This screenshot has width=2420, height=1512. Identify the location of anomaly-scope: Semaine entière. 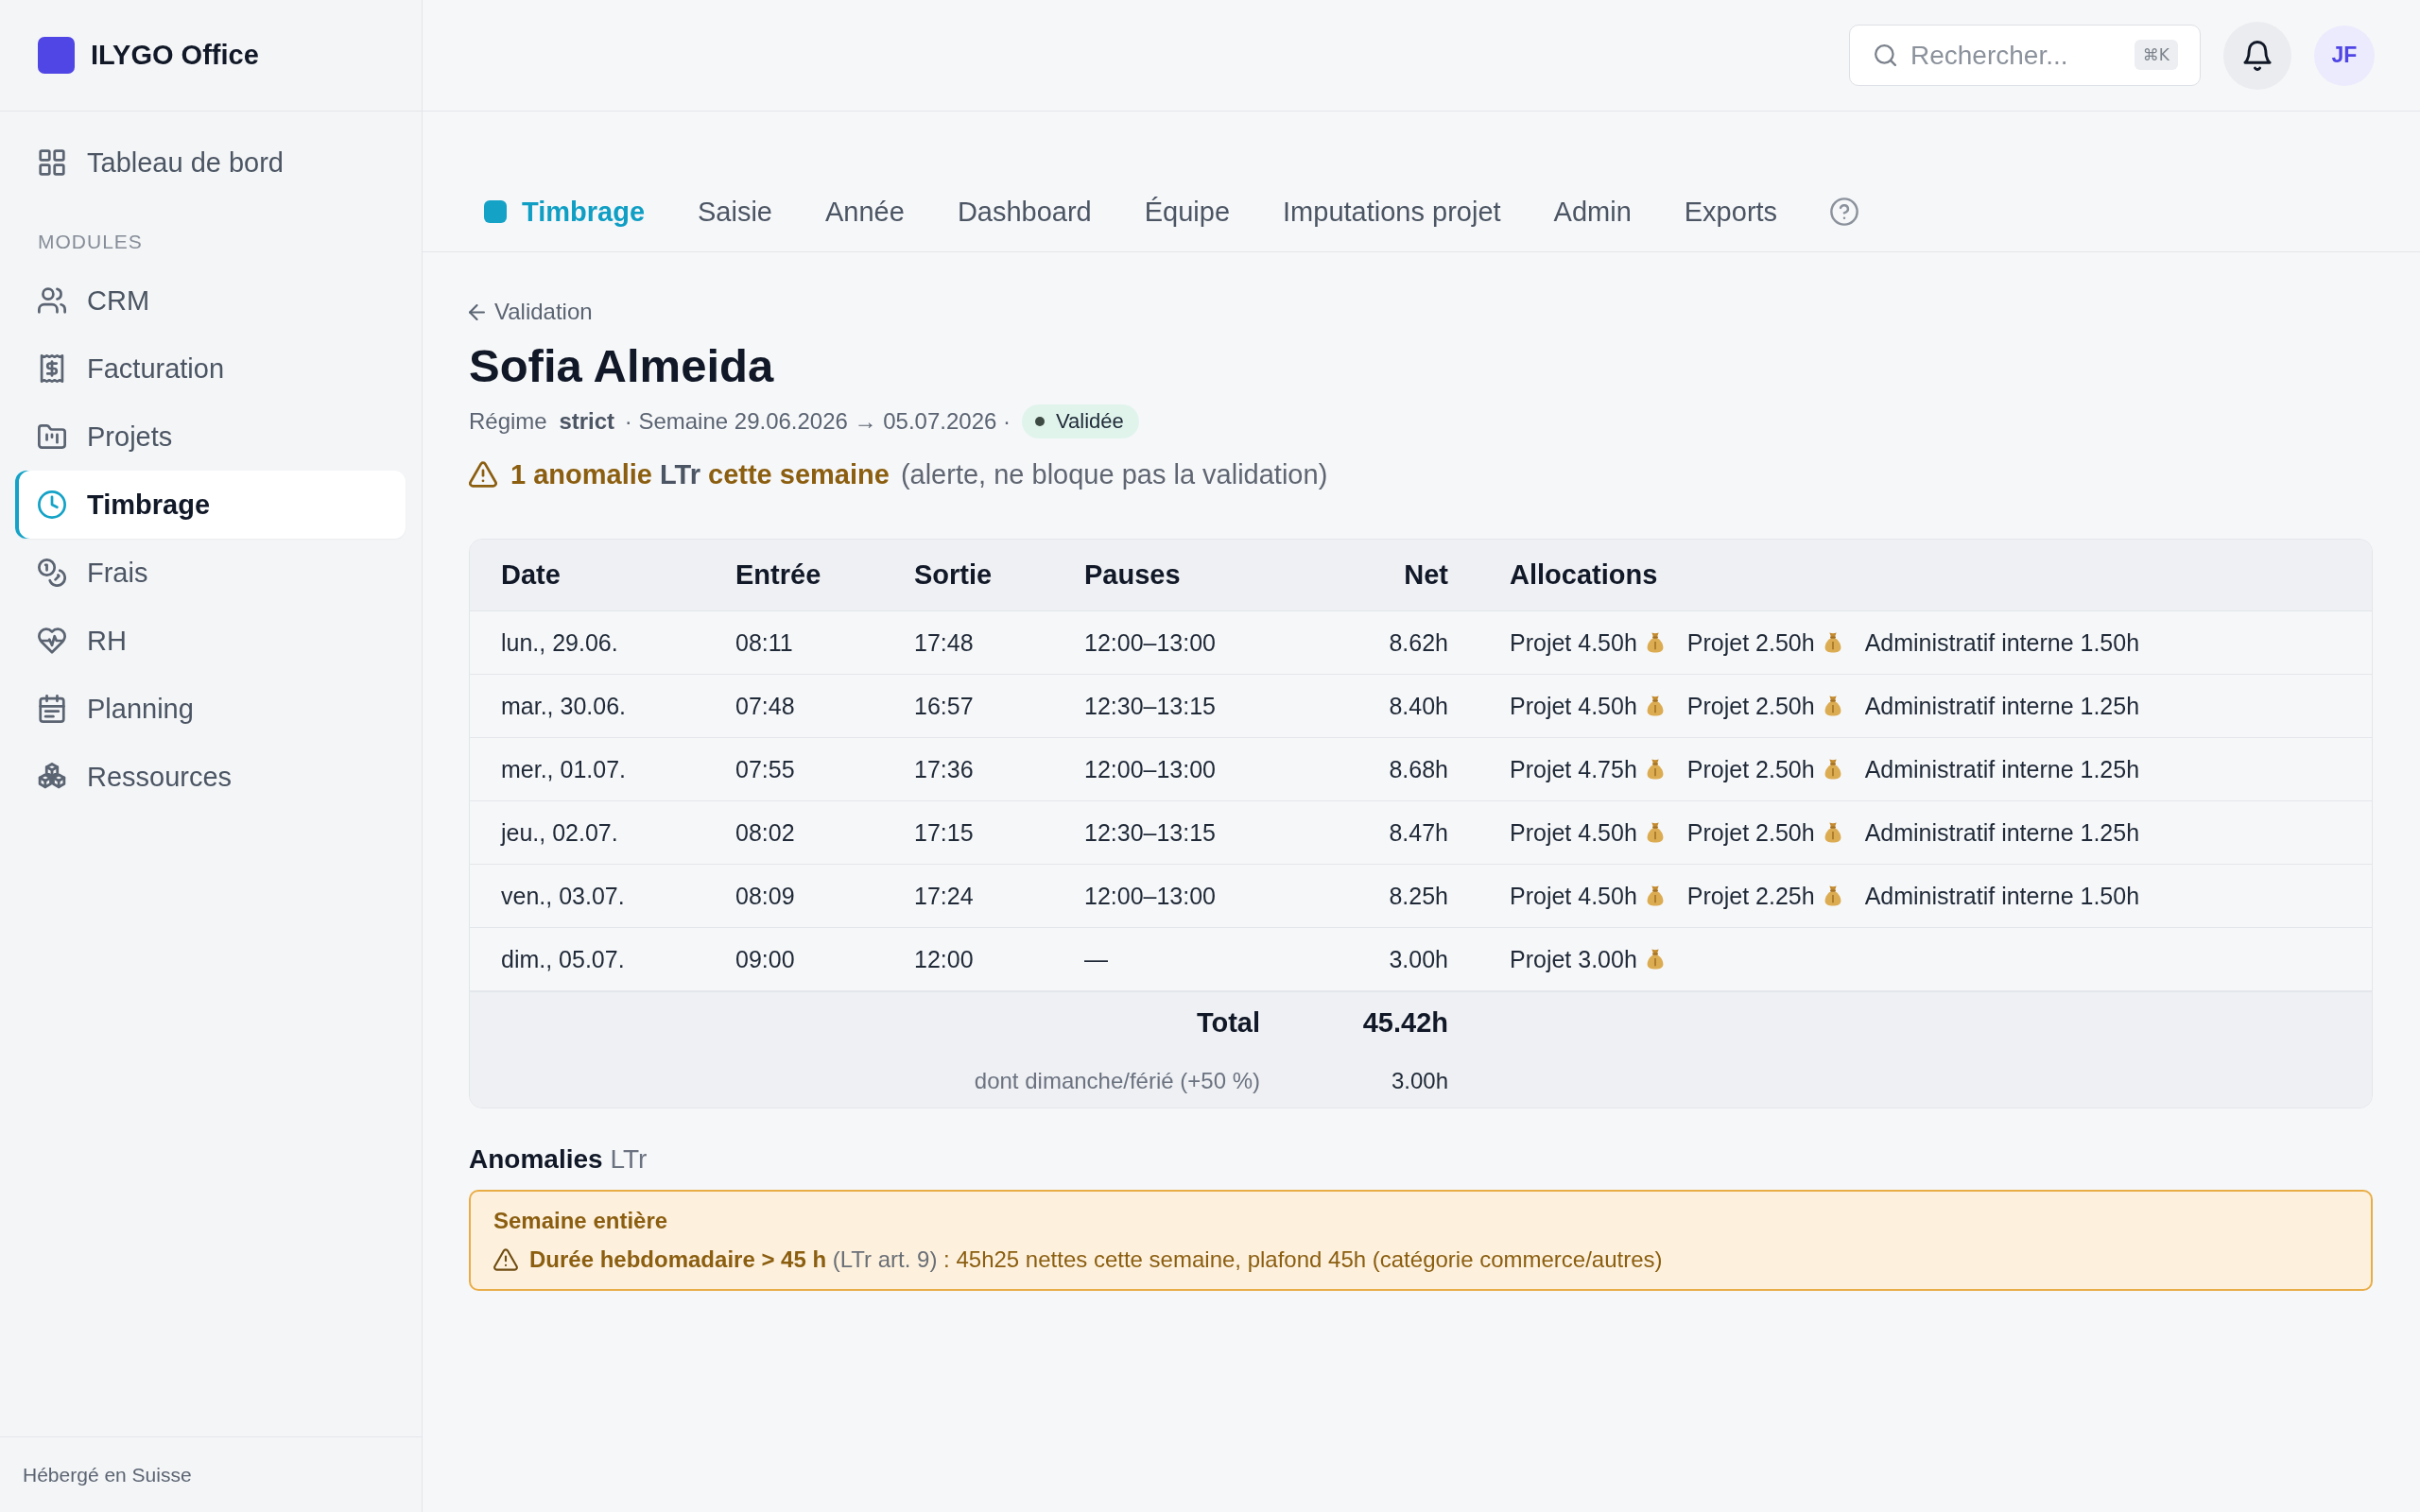
(580, 1221).